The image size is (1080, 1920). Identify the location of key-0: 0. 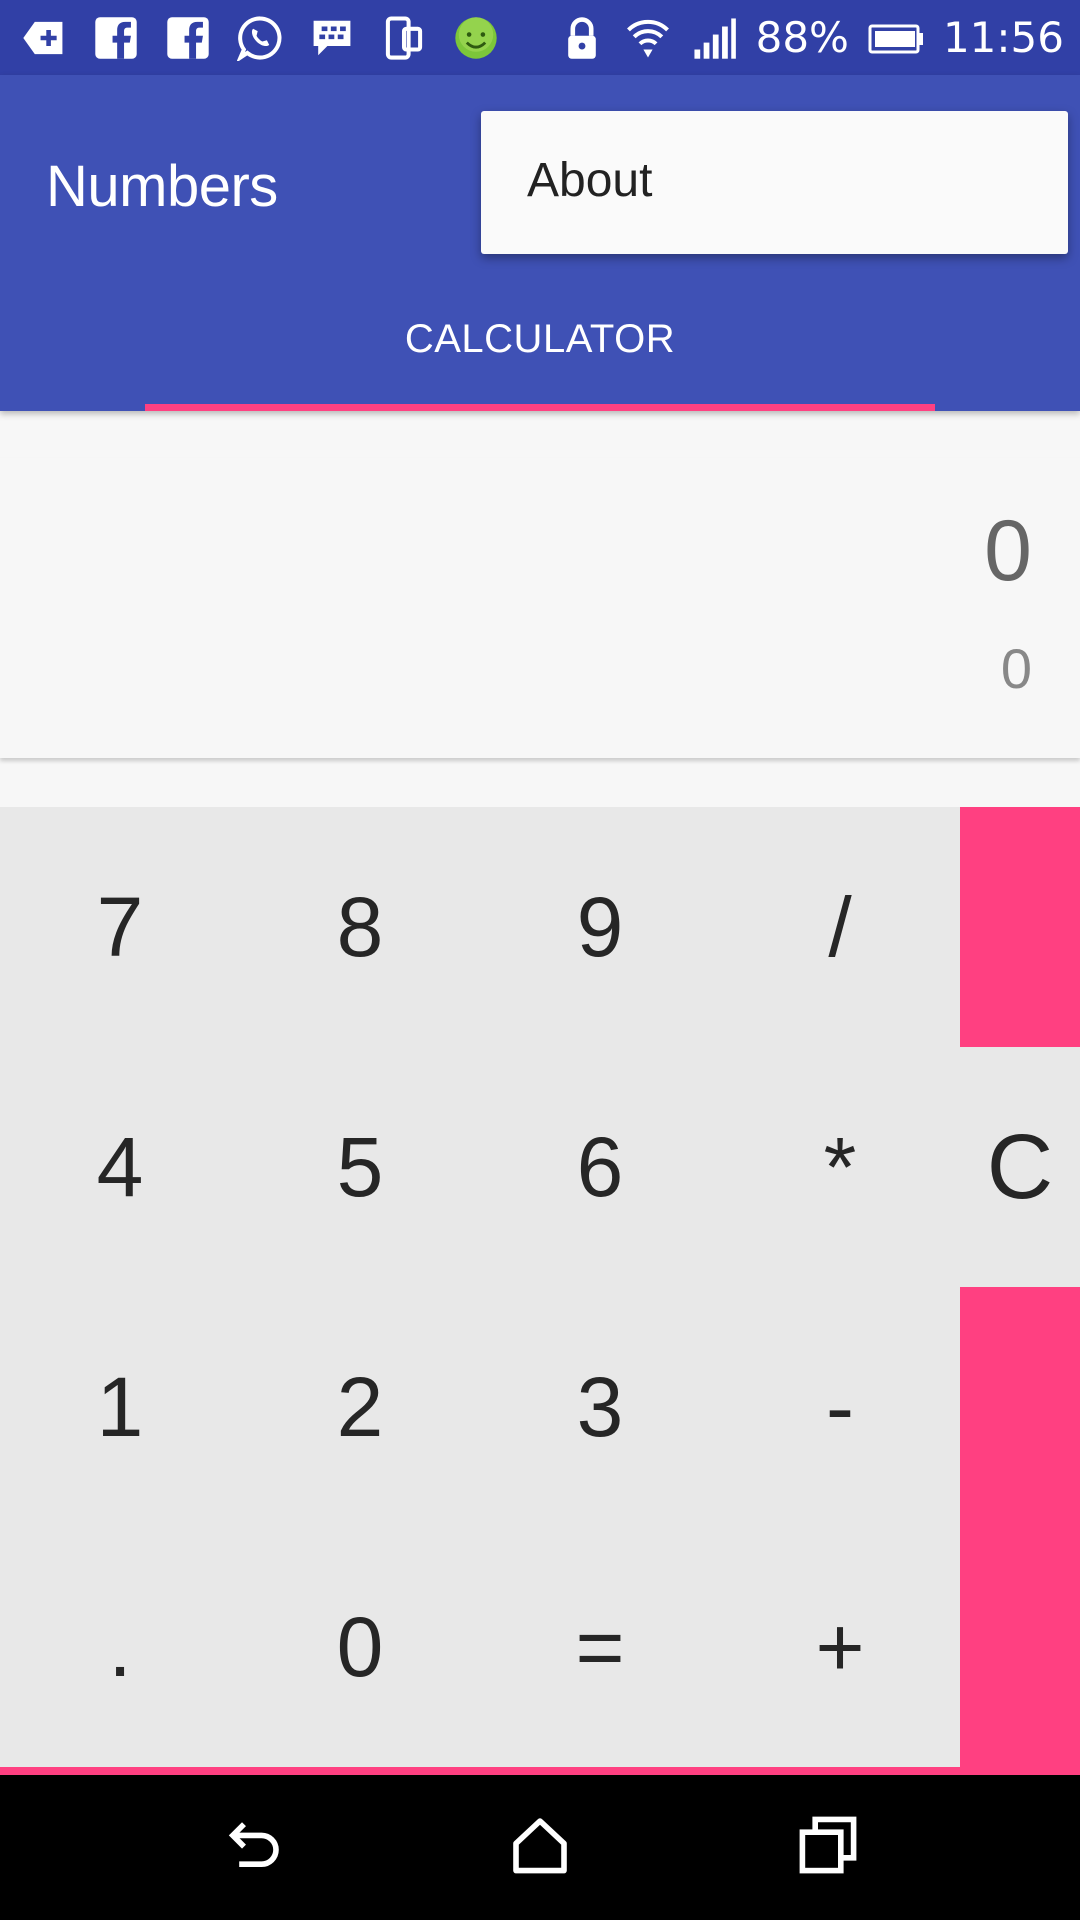
(360, 1647).